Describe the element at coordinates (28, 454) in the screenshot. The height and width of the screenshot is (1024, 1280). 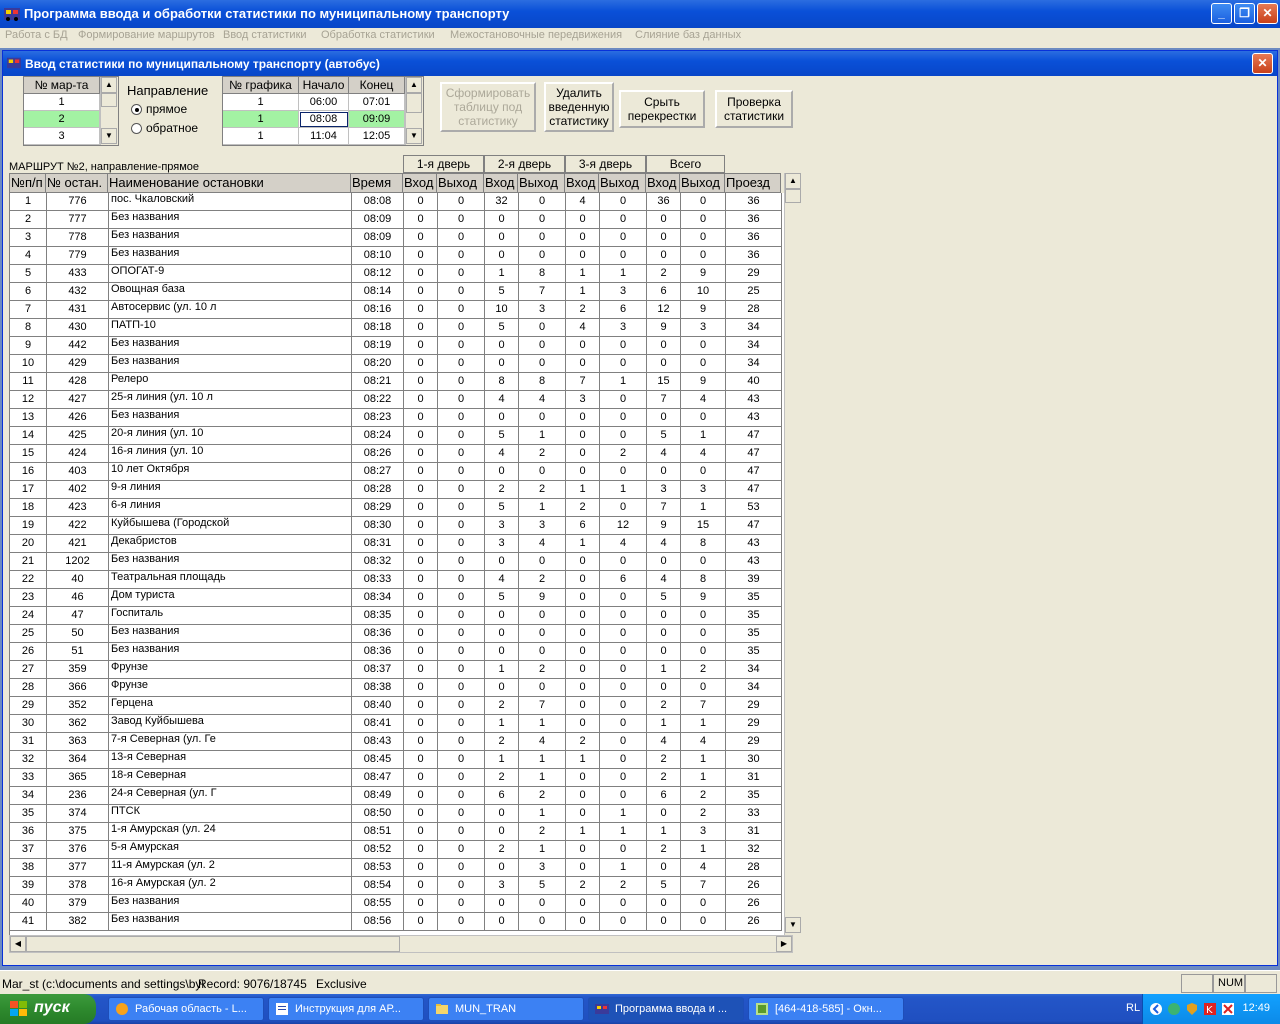
I see `cell-index: 15` at that location.